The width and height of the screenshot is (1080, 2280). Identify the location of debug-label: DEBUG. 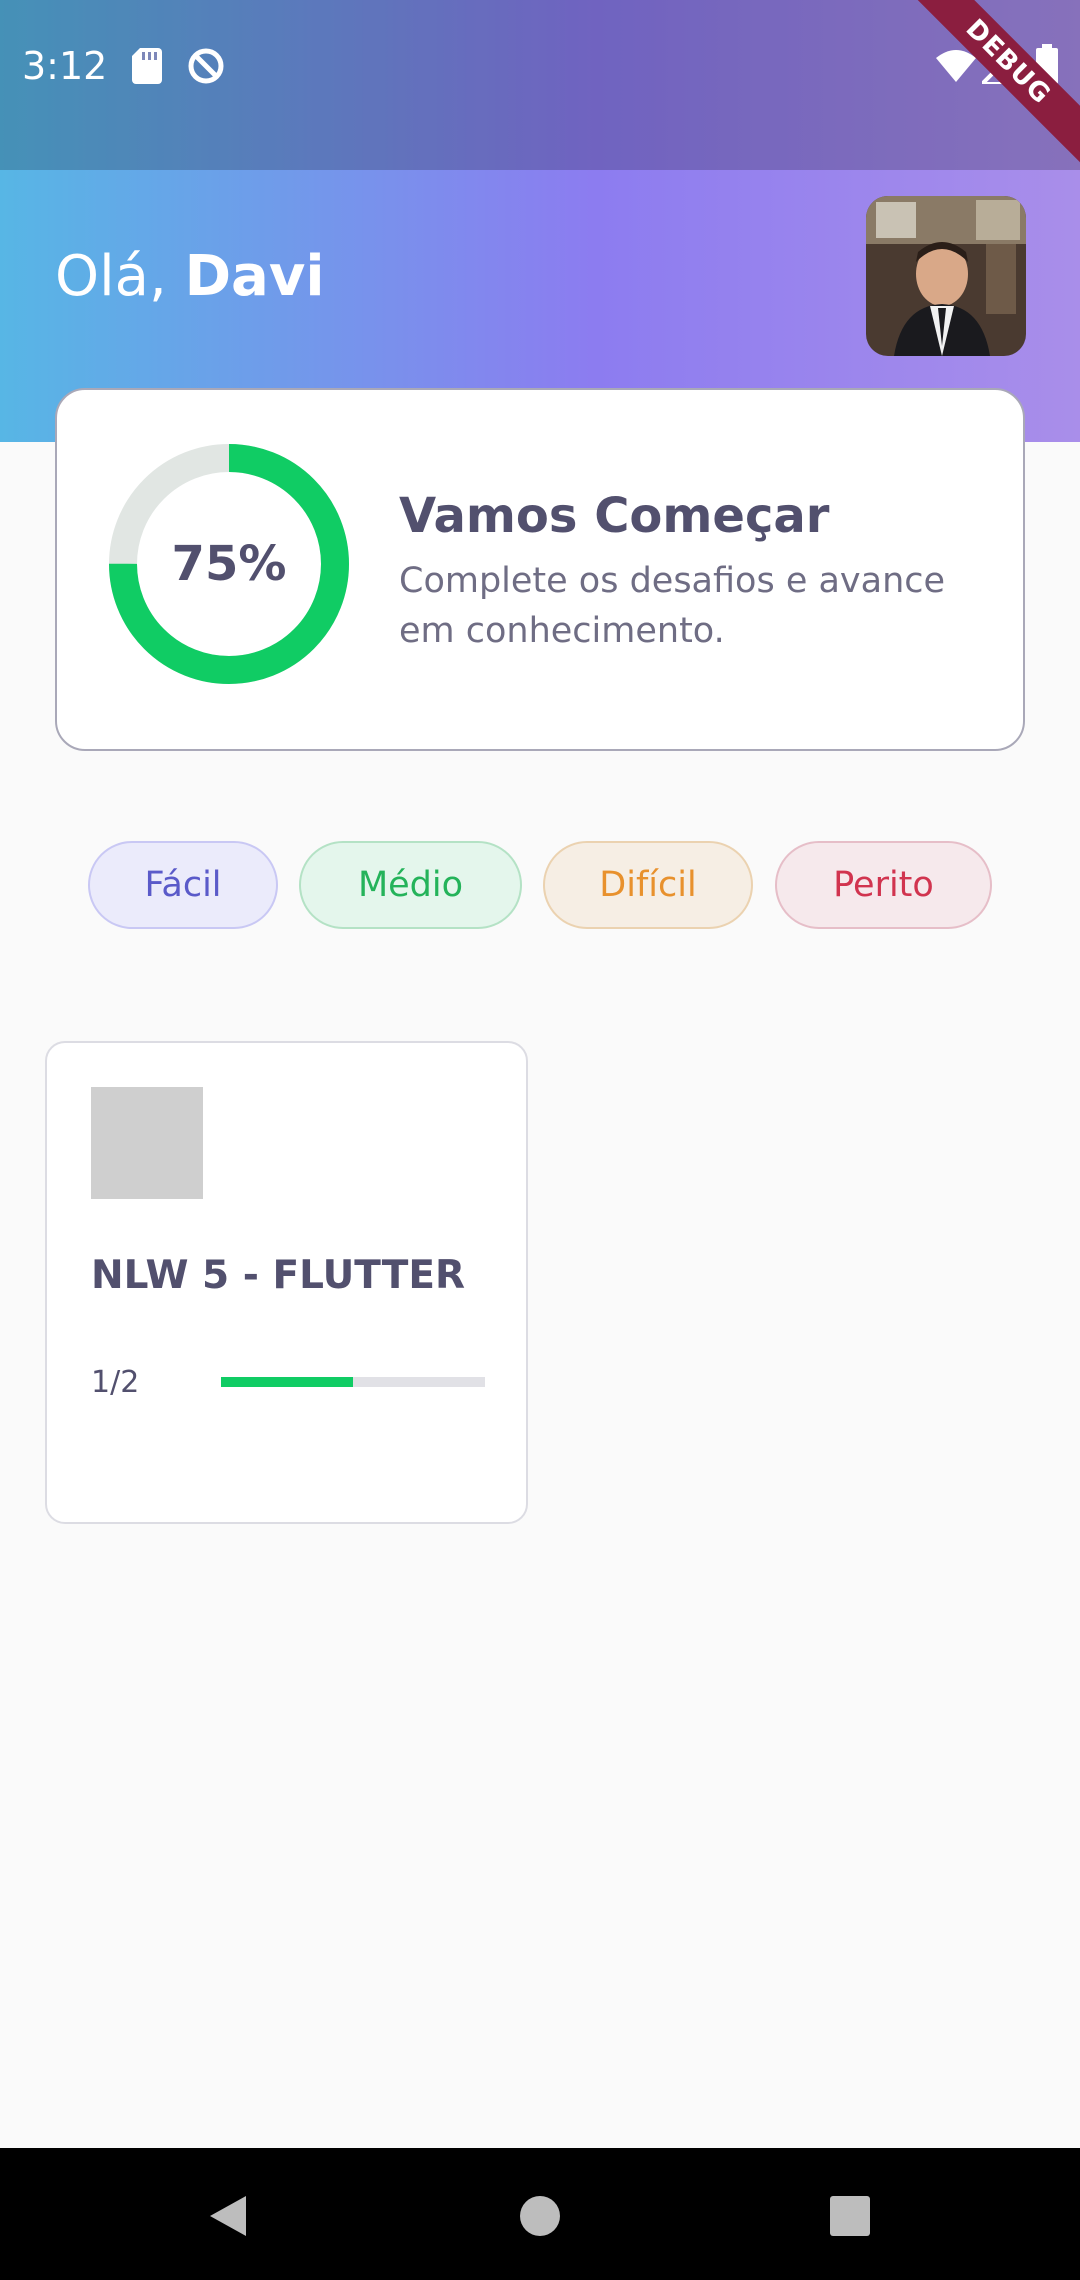
(995, 84).